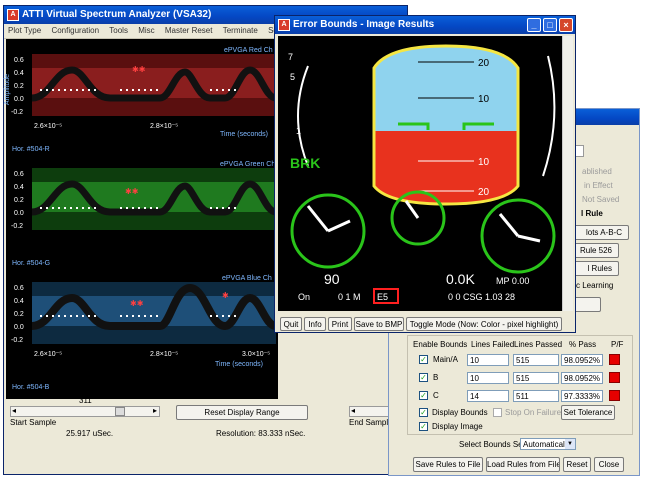 This screenshot has height=485, width=650. What do you see at coordinates (567, 173) in the screenshot?
I see `vertical-scrollbar` at bounding box center [567, 173].